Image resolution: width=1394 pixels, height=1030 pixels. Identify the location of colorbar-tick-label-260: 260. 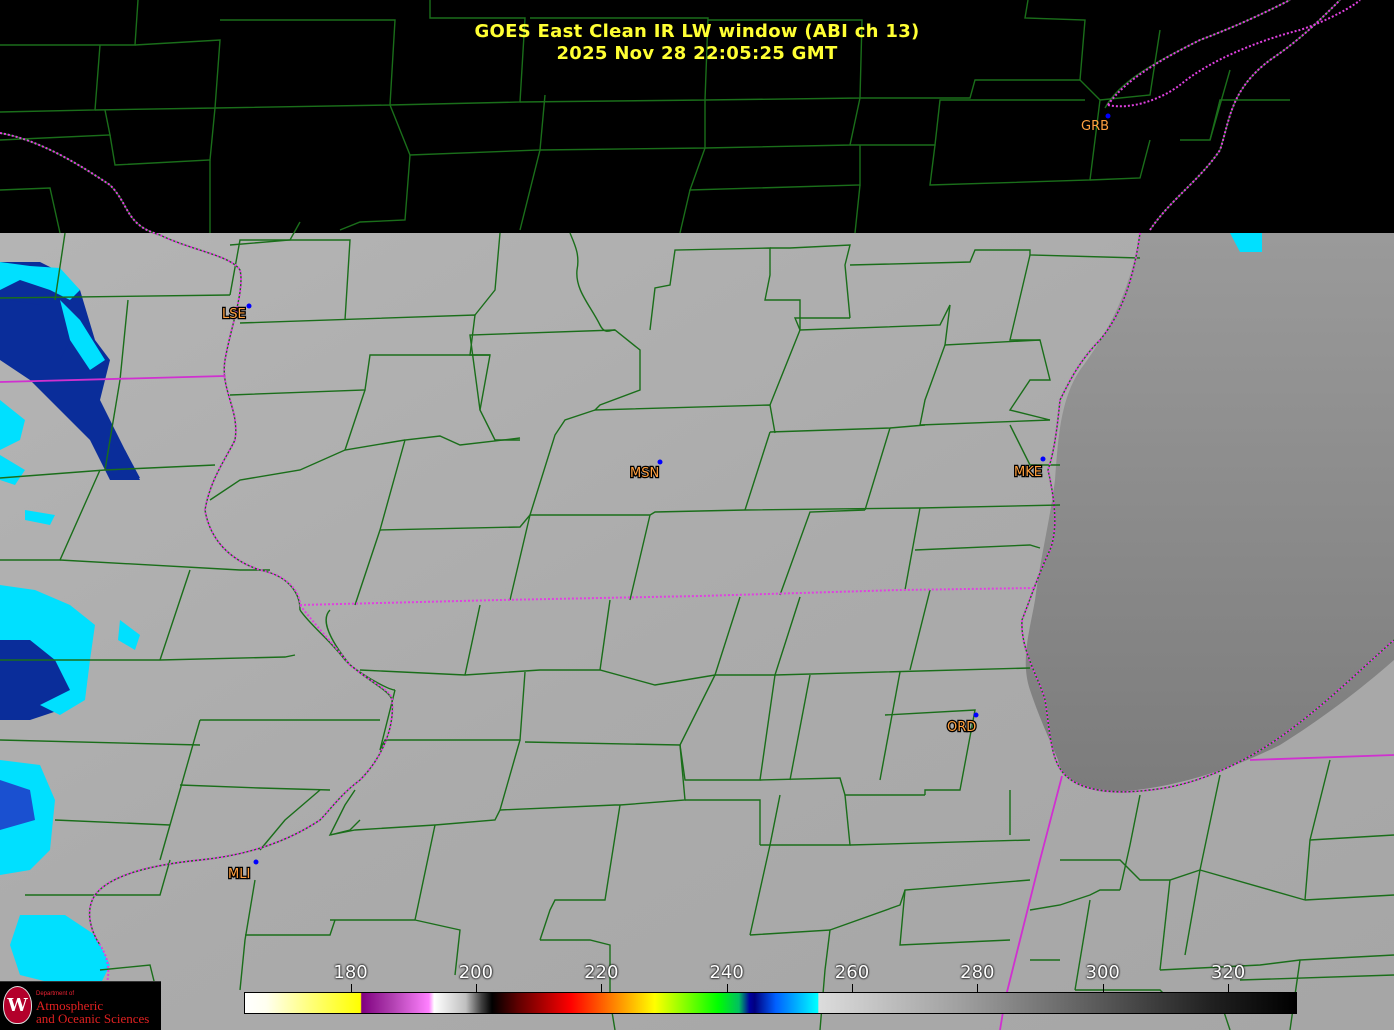
(852, 972).